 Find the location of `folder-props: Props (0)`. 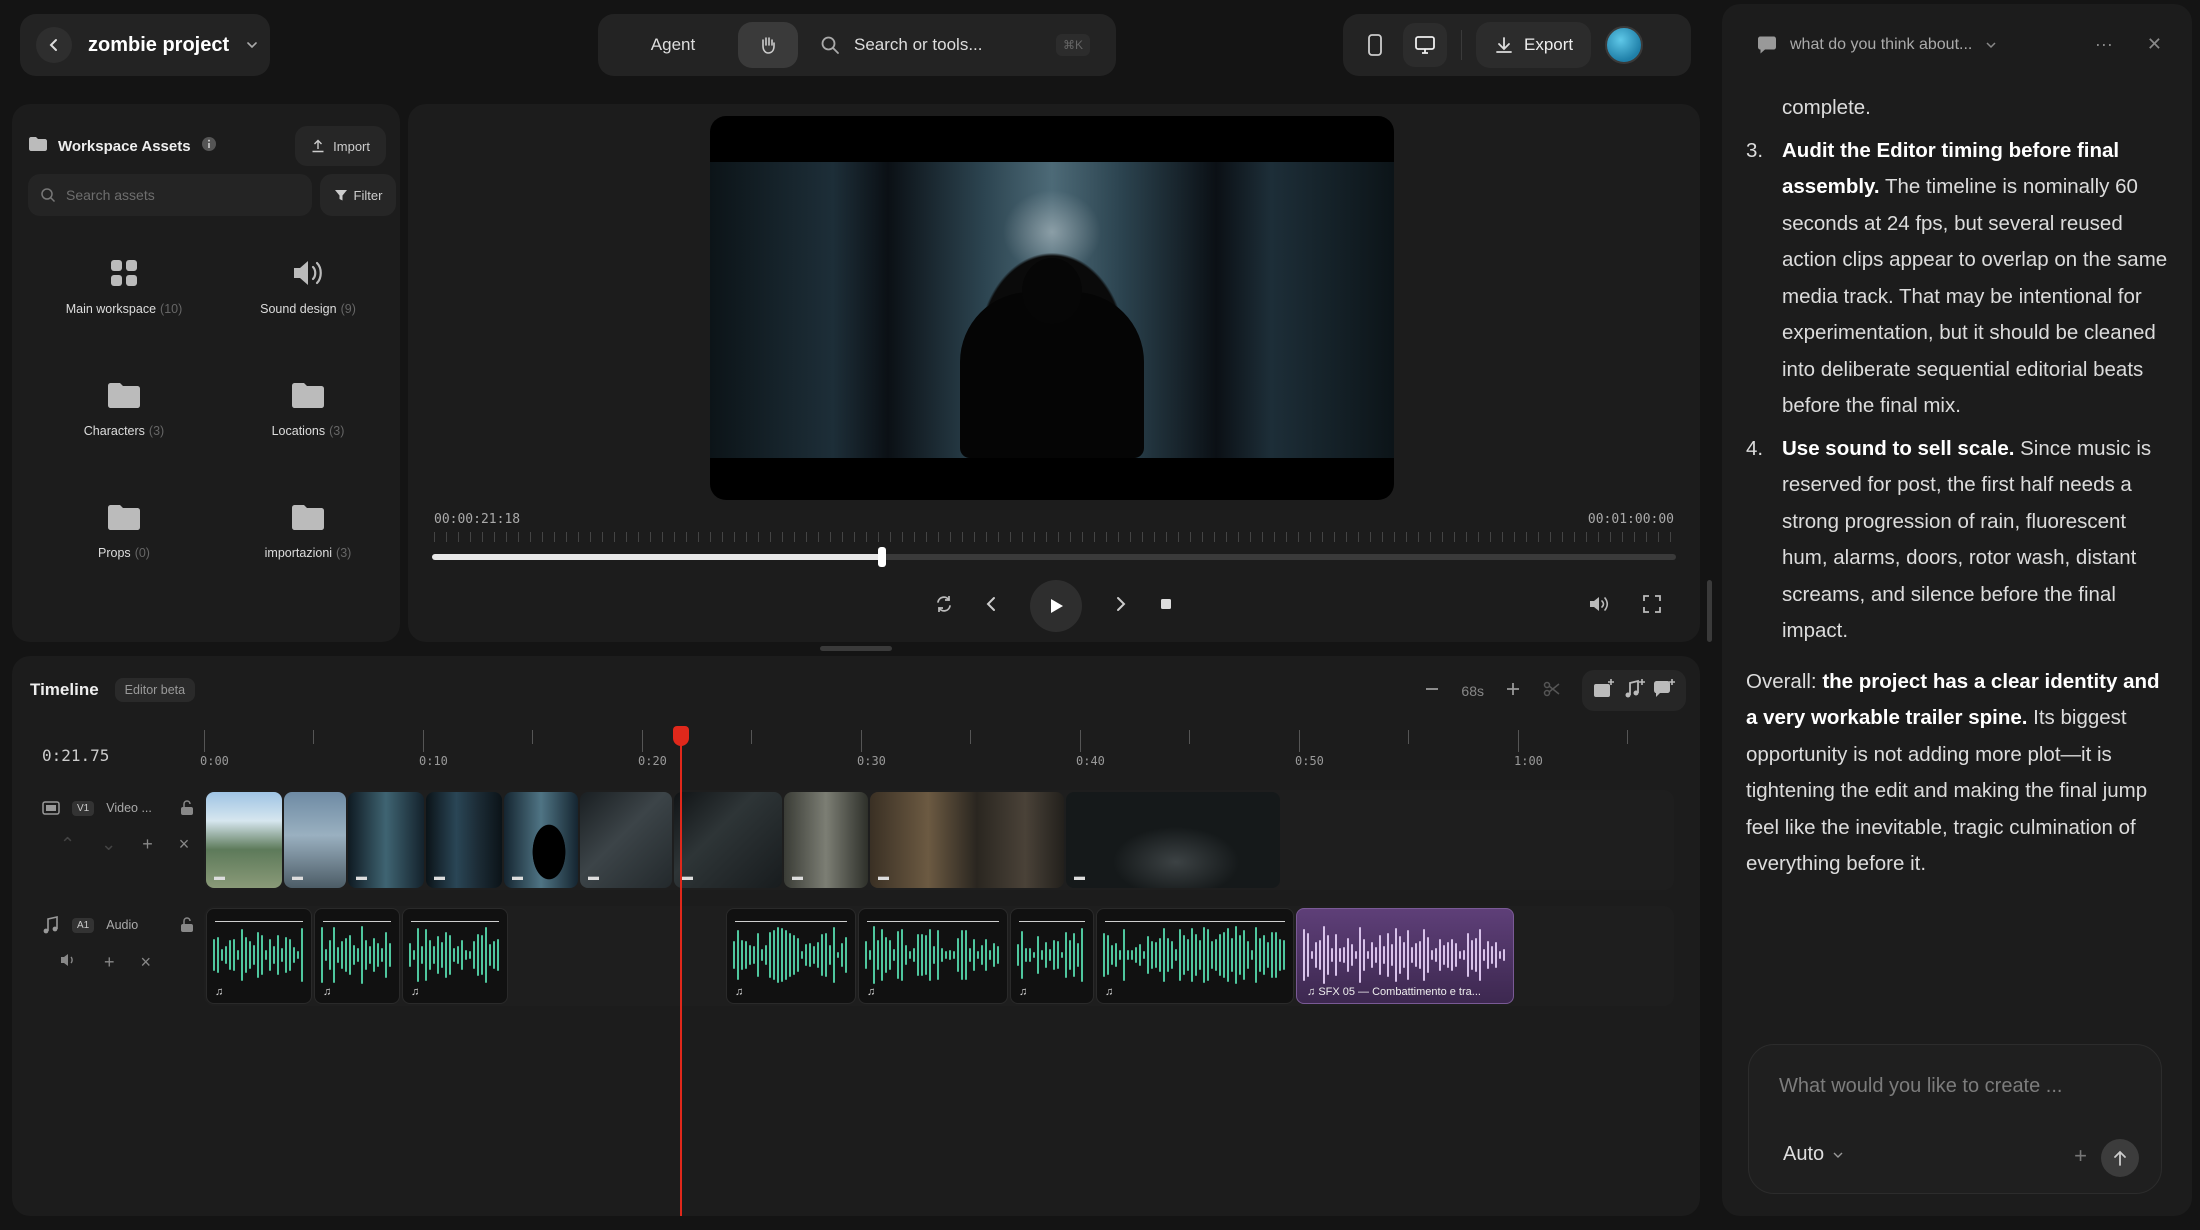

folder-props: Props (0) is located at coordinates (124, 528).